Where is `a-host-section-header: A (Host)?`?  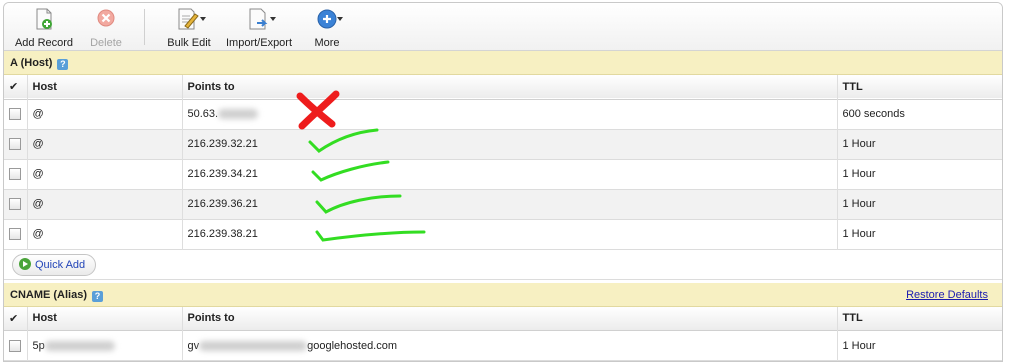
a-host-section-header: A (Host)? is located at coordinates (503, 63).